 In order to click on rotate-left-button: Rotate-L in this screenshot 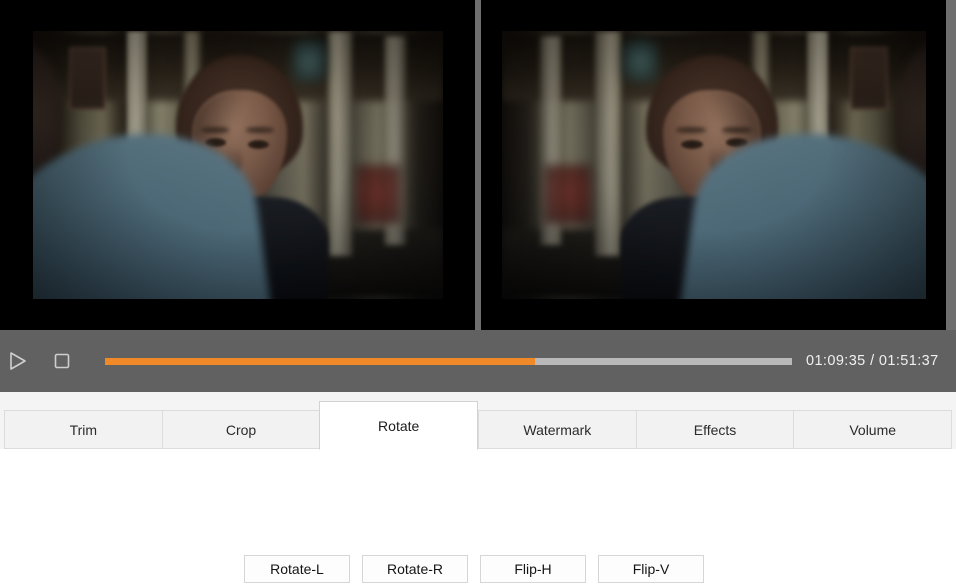, I will do `click(297, 569)`.